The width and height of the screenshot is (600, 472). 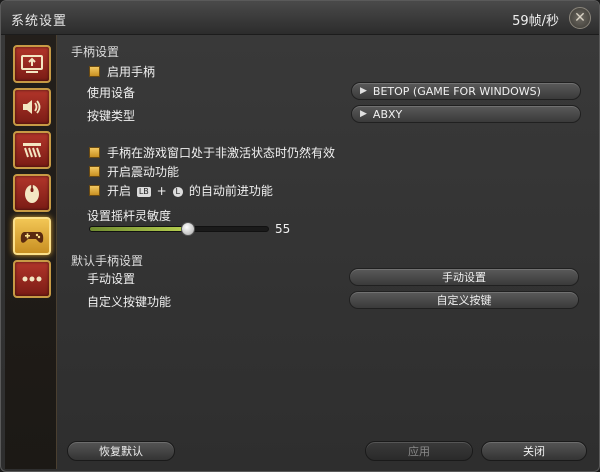 What do you see at coordinates (580, 18) in the screenshot?
I see `close-icon: ✕` at bounding box center [580, 18].